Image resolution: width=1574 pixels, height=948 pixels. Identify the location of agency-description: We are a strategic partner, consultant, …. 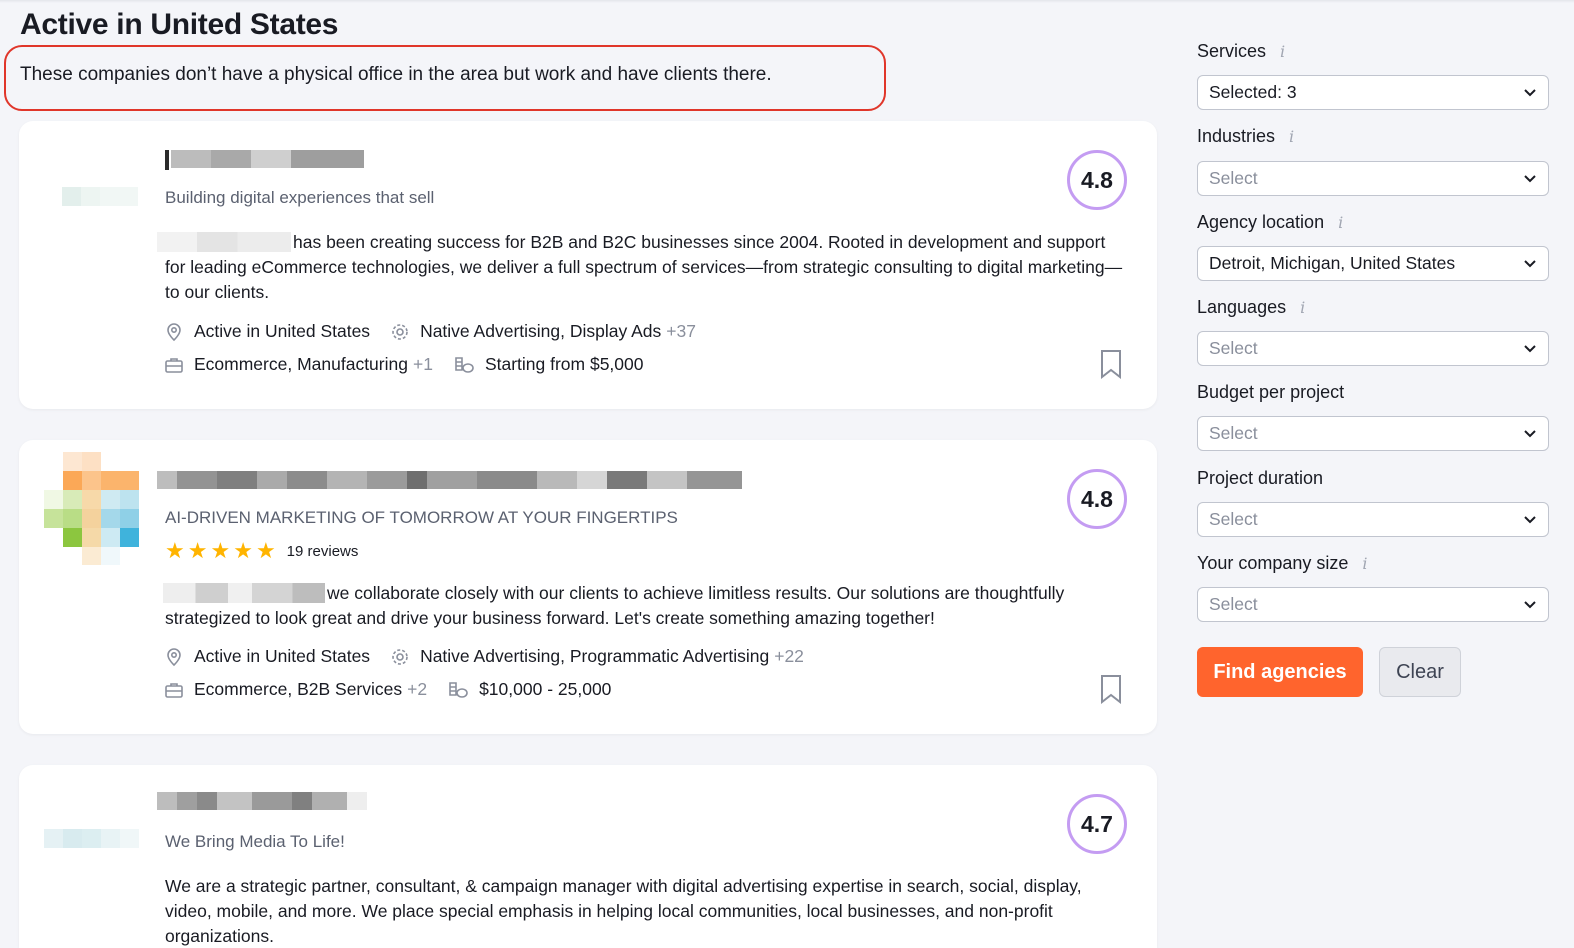
(623, 911).